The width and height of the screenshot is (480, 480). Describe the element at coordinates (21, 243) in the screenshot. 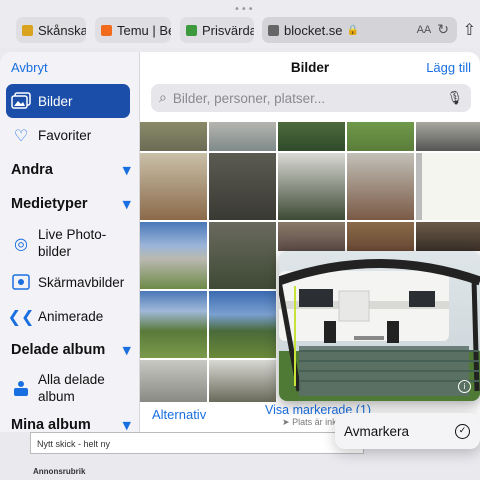

I see `live-photo-icon: ◎` at that location.